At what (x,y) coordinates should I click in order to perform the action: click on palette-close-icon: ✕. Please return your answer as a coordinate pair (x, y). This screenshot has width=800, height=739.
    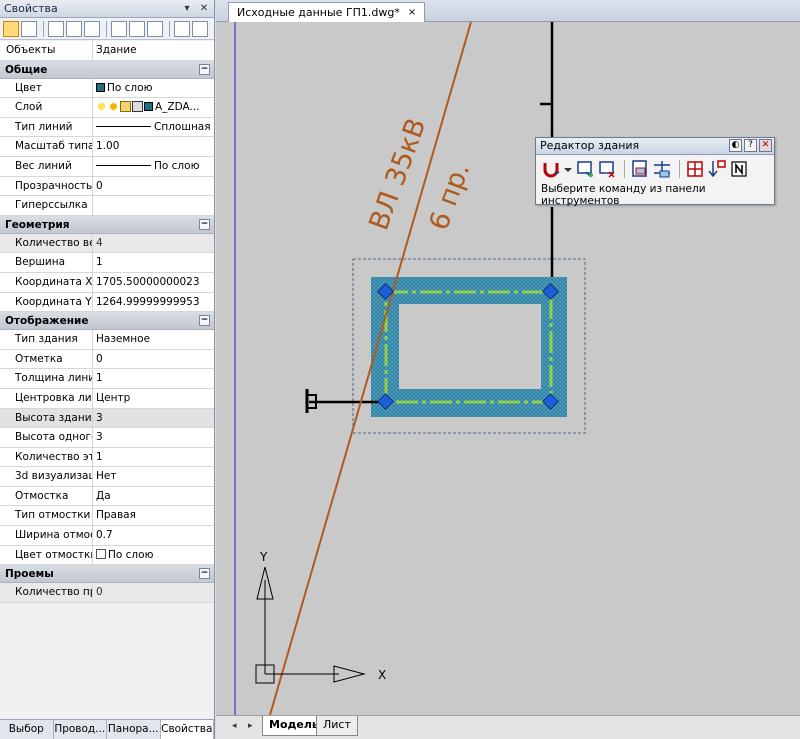
    Looking at the image, I should click on (204, 9).